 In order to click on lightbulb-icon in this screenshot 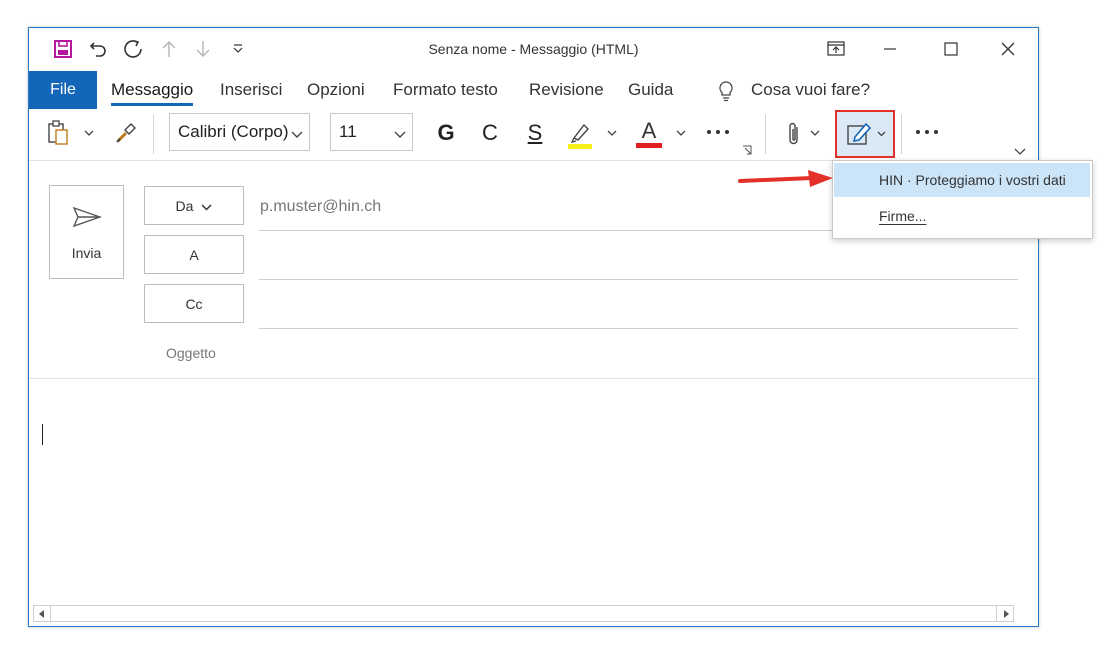, I will do `click(726, 91)`.